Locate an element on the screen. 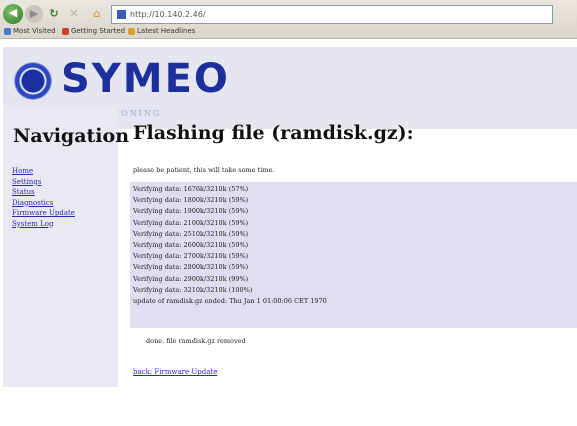 The width and height of the screenshot is (577, 426). page-title: Flashing file (ramdisk.gz): is located at coordinates (273, 133).